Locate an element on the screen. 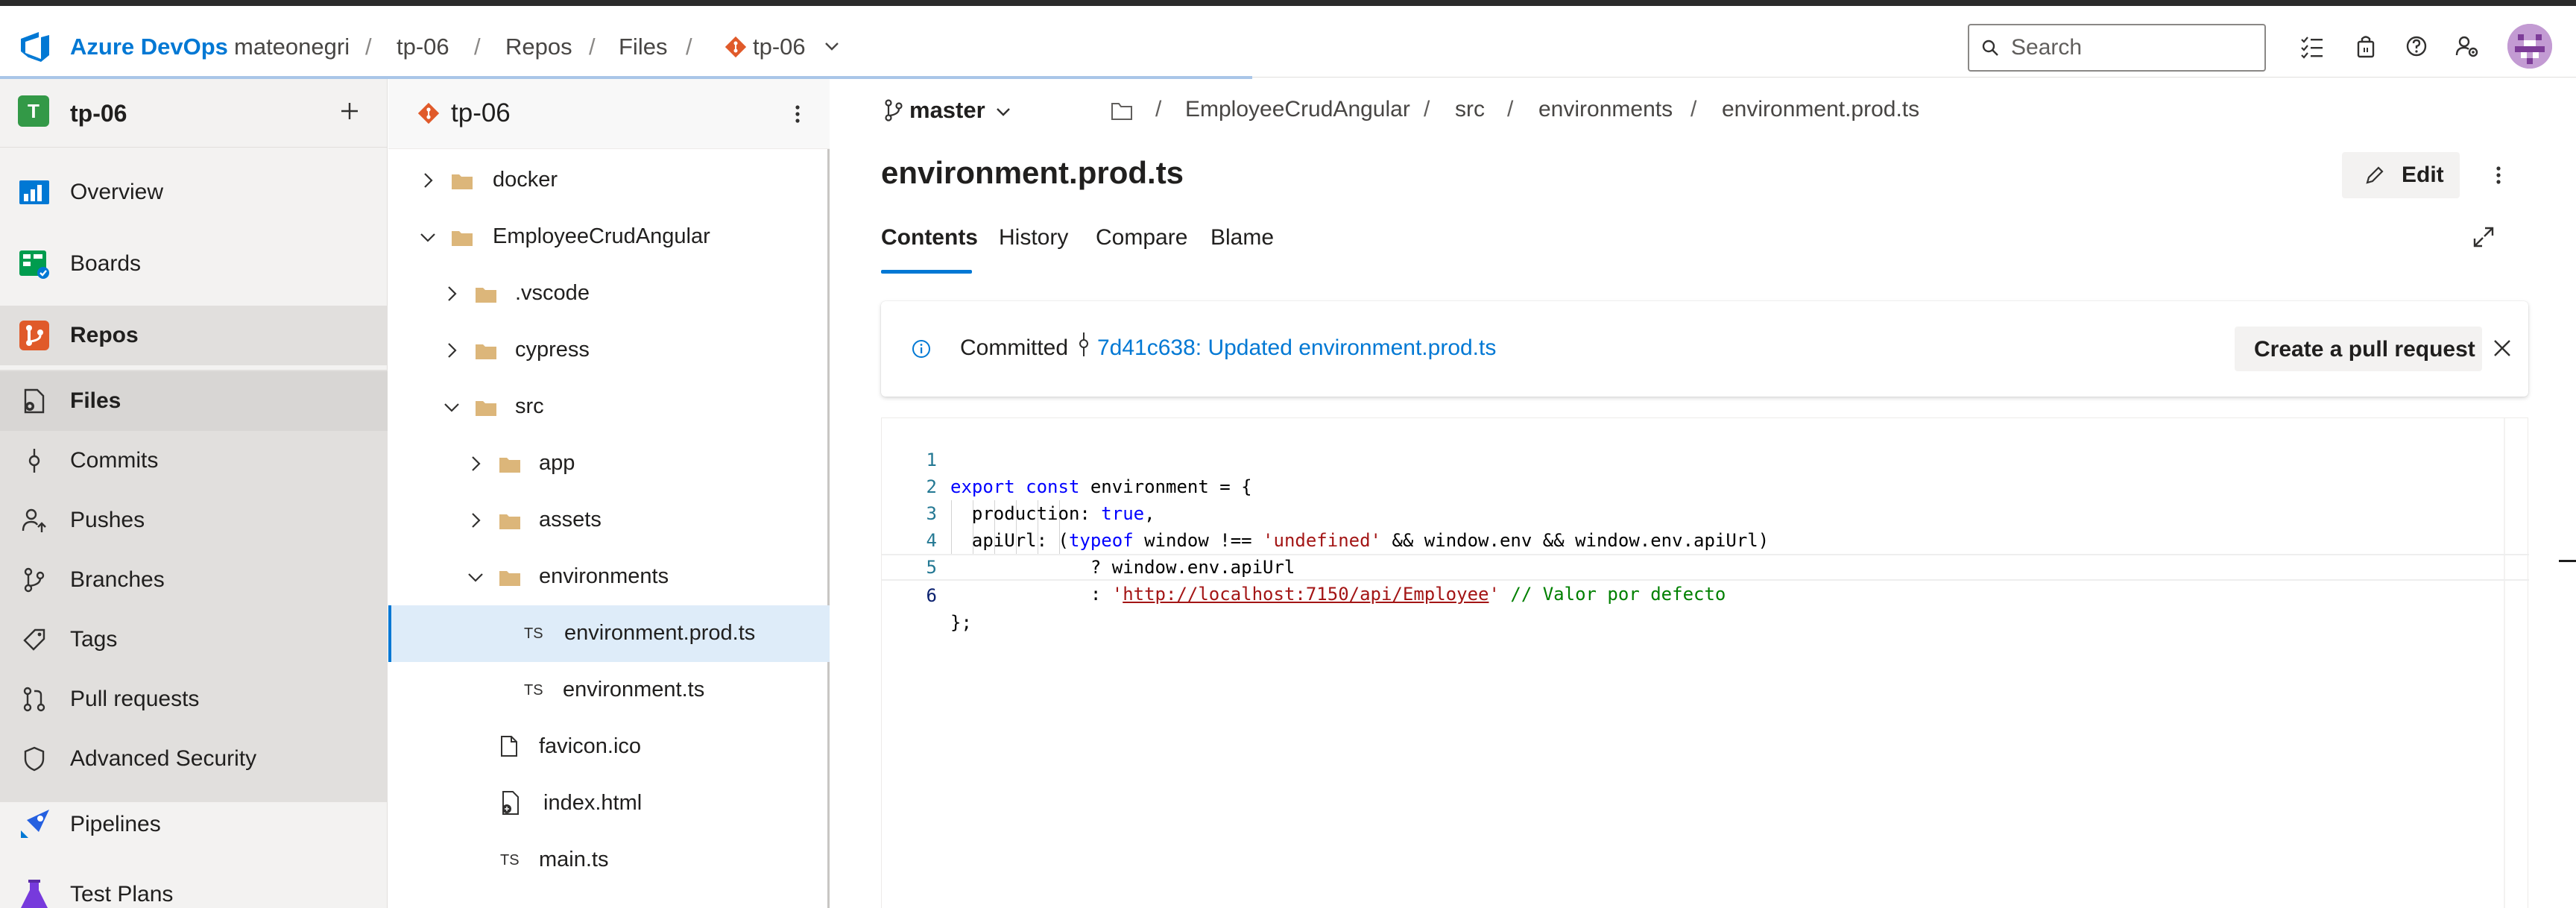 Image resolution: width=2576 pixels, height=908 pixels. branch-icon is located at coordinates (34, 580).